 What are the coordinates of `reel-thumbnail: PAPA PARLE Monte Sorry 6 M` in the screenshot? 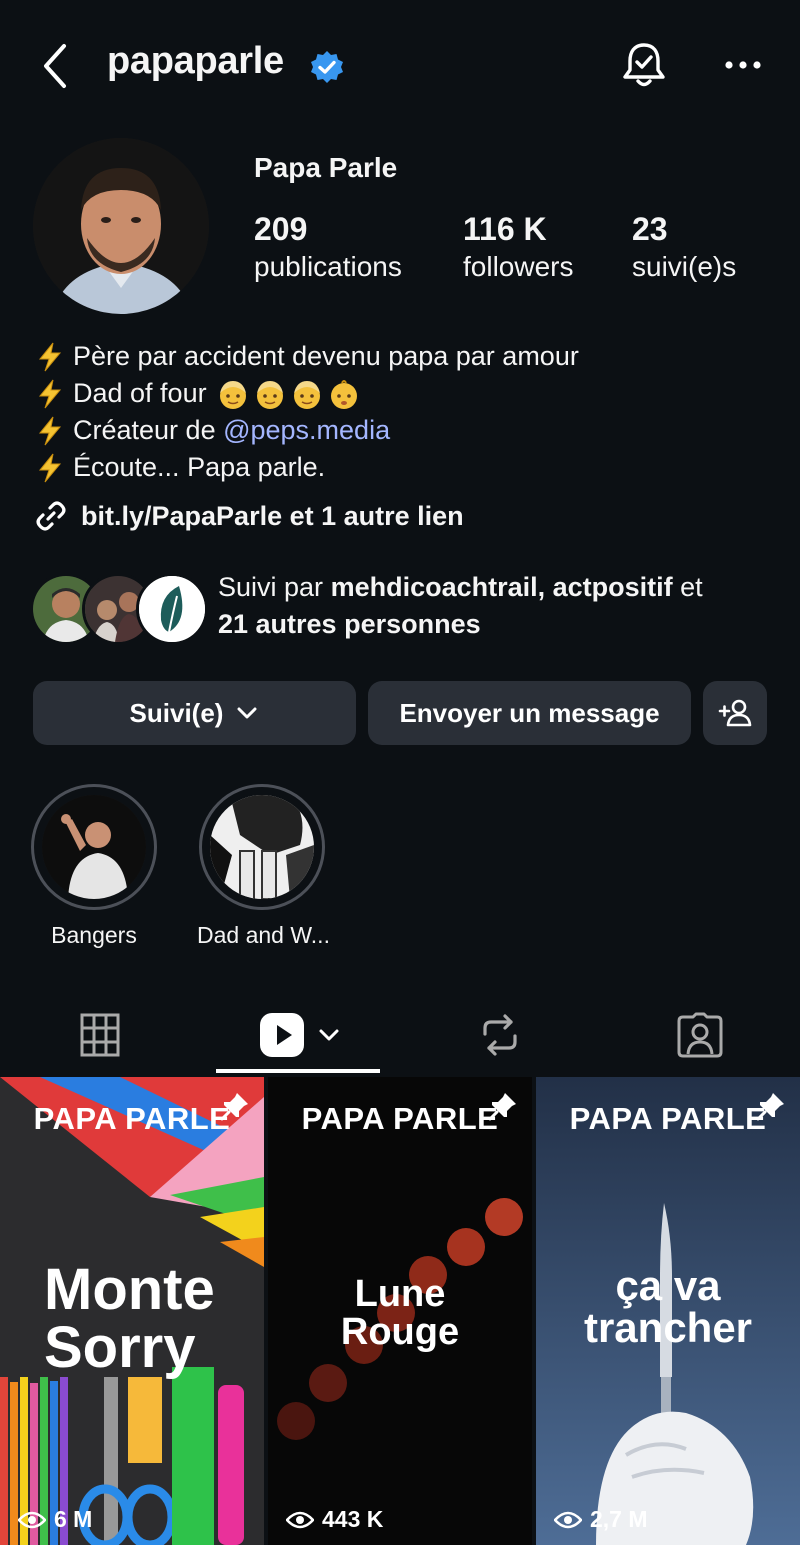 It's located at (132, 1311).